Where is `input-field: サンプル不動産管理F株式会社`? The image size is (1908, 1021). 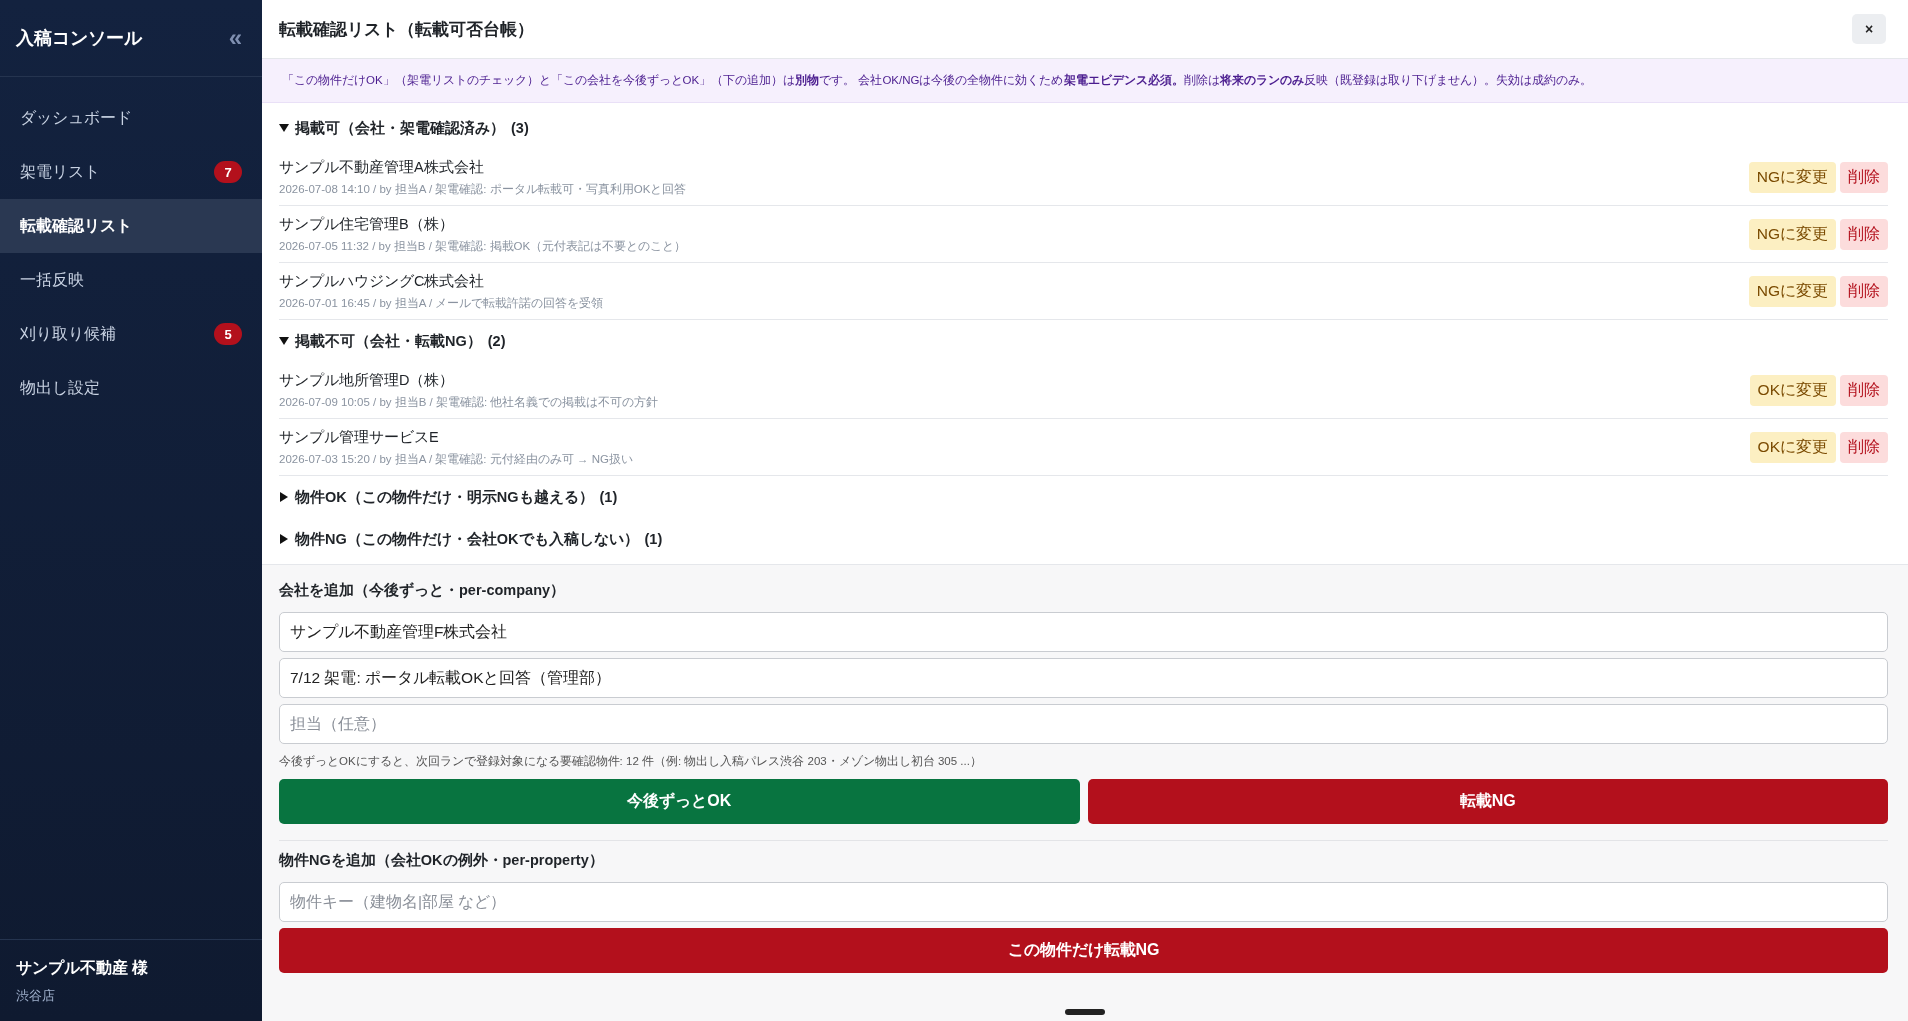 input-field: サンプル不動産管理F株式会社 is located at coordinates (1083, 632).